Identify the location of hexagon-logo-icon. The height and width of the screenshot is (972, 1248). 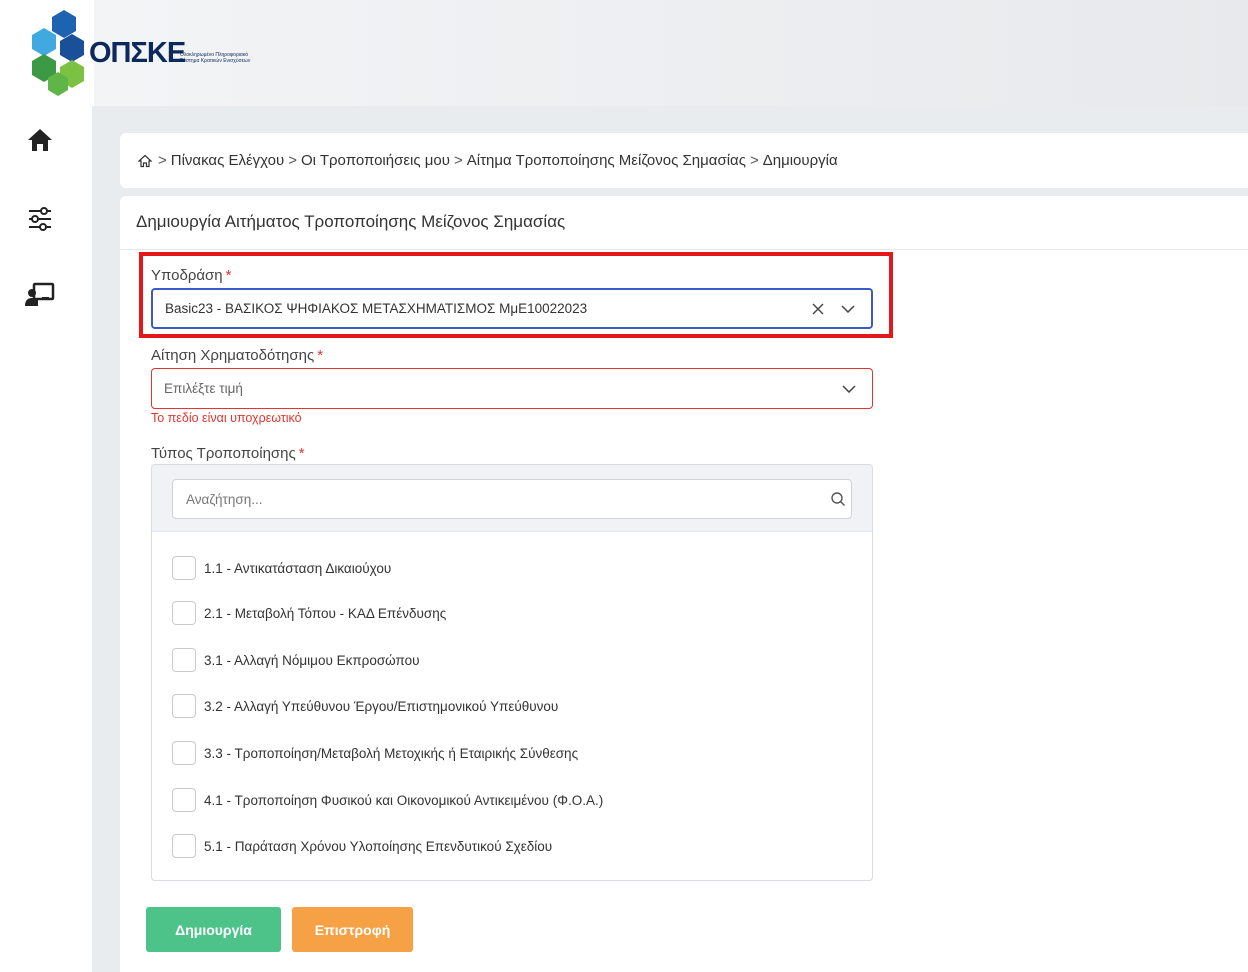
(58, 53).